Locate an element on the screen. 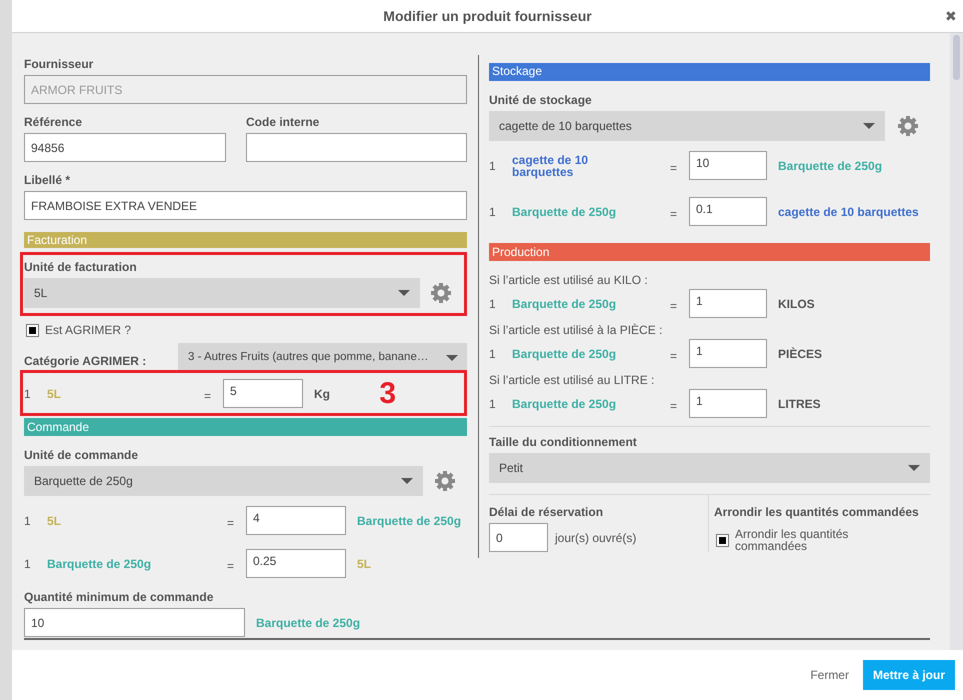 The width and height of the screenshot is (963, 700). field-label: Code interne is located at coordinates (283, 122).